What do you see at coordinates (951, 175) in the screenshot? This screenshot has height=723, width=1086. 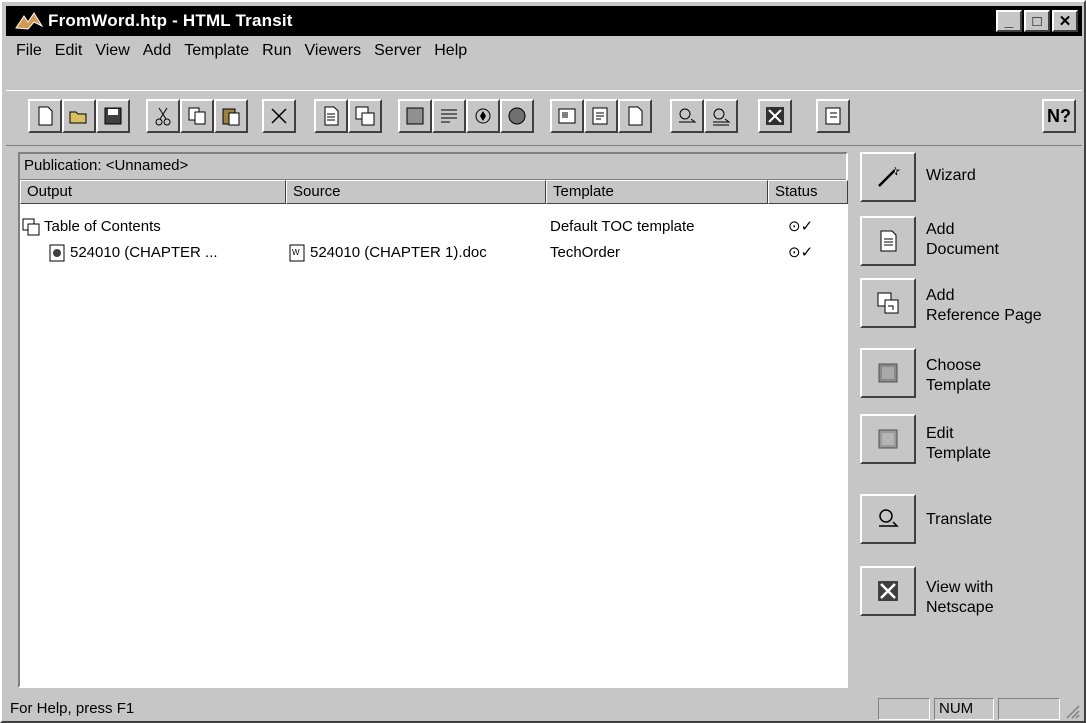 I see `side-label-line1: Wizard` at bounding box center [951, 175].